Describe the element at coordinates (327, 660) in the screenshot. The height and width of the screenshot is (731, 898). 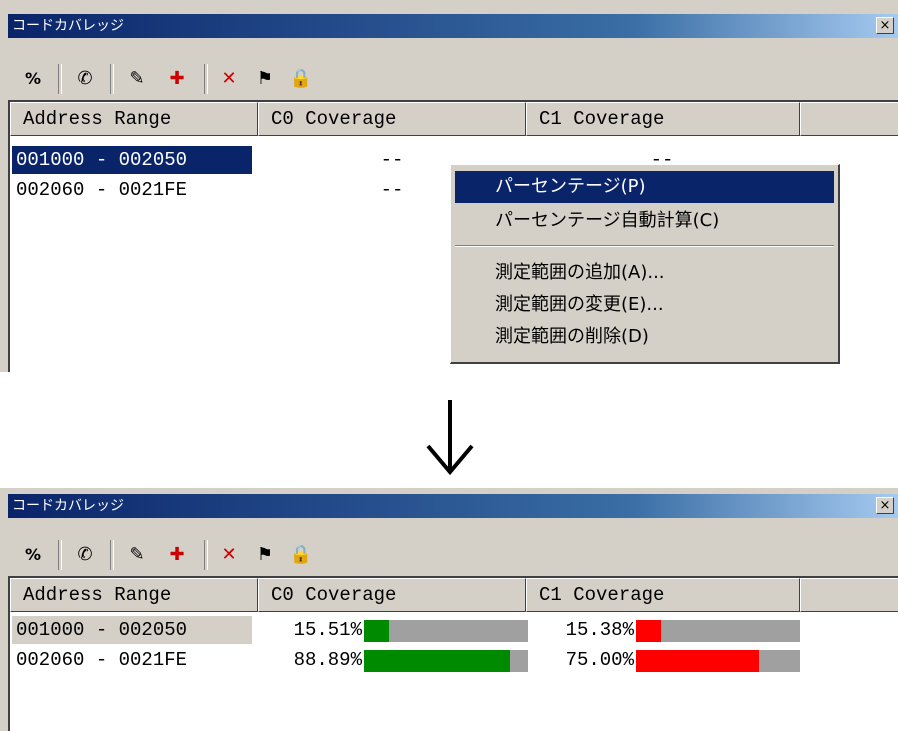
I see `c0-percent: 88.89%` at that location.